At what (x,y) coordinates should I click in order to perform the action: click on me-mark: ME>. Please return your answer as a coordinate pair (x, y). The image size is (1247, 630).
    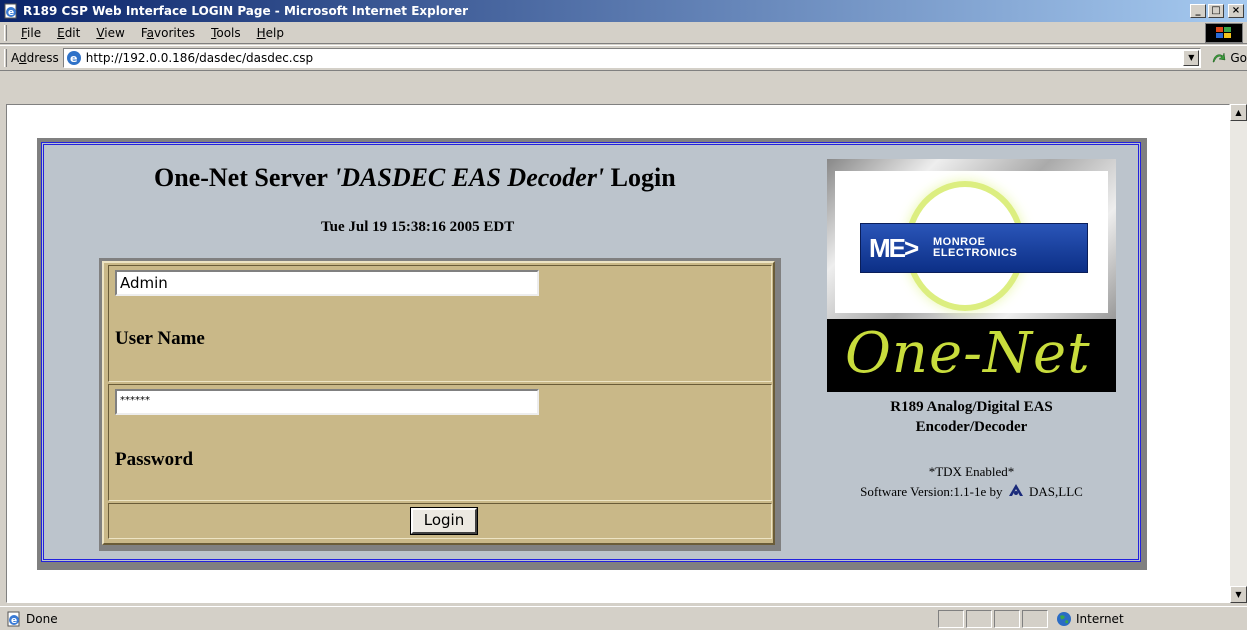
    Looking at the image, I should click on (894, 248).